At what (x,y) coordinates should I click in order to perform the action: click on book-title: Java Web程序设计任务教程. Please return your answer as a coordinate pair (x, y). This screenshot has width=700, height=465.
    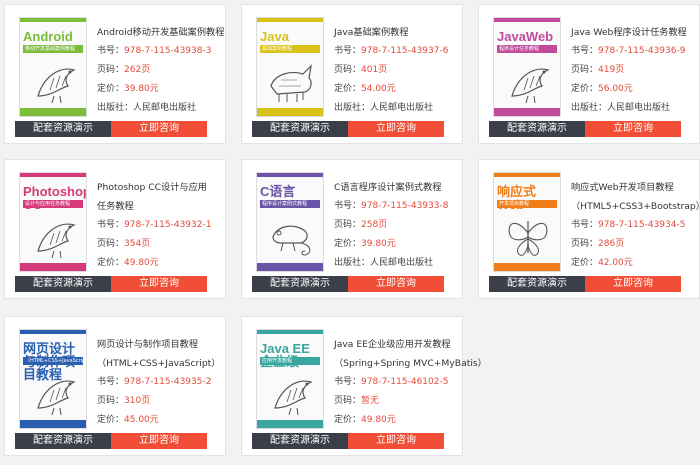
    Looking at the image, I should click on (632, 32).